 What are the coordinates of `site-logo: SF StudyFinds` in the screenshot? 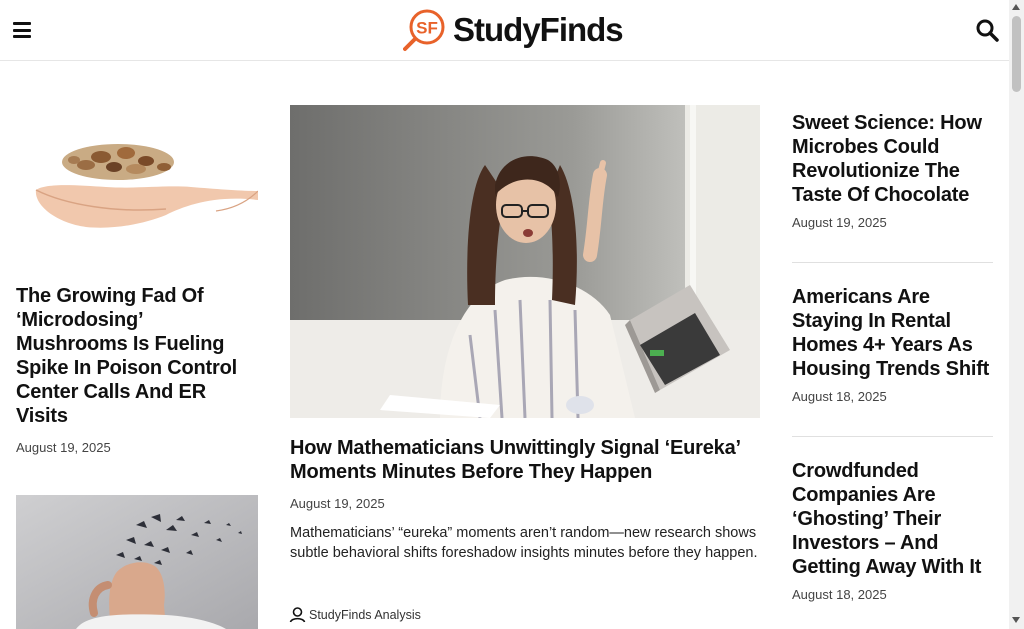 It's located at (513, 30).